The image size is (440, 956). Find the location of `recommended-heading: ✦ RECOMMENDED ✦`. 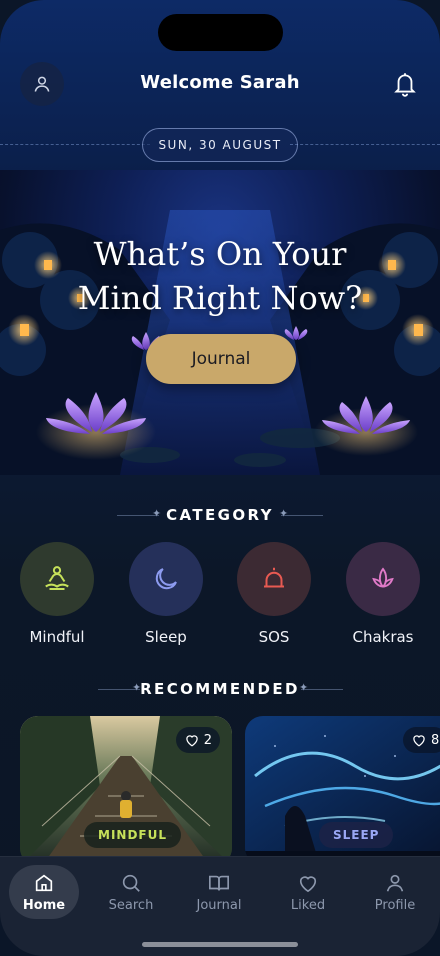

recommended-heading: ✦ RECOMMENDED ✦ is located at coordinates (220, 689).